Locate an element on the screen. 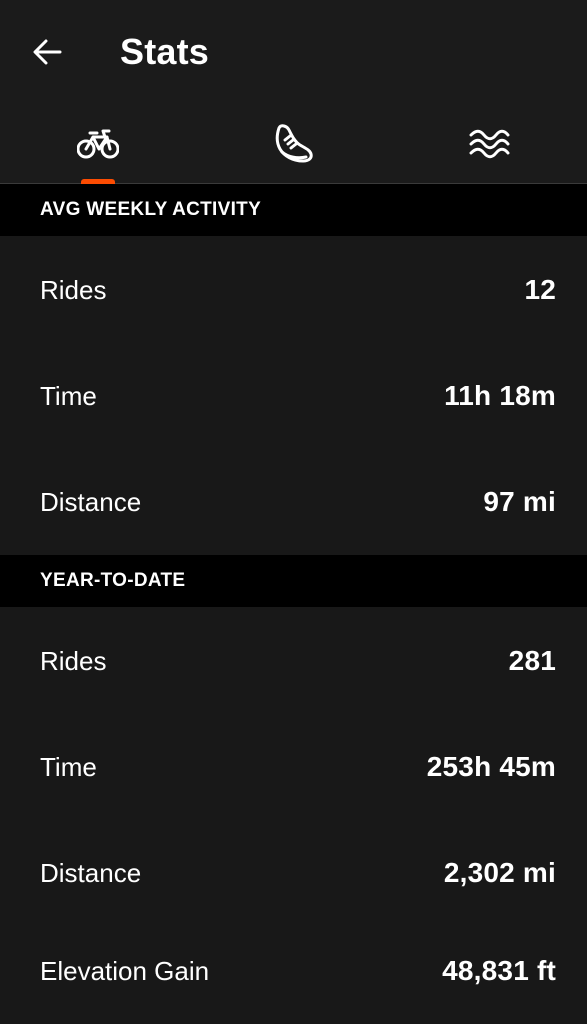 Image resolution: width=587 pixels, height=1024 pixels. weekly-distance-row: Distance 97 mi is located at coordinates (293, 502).